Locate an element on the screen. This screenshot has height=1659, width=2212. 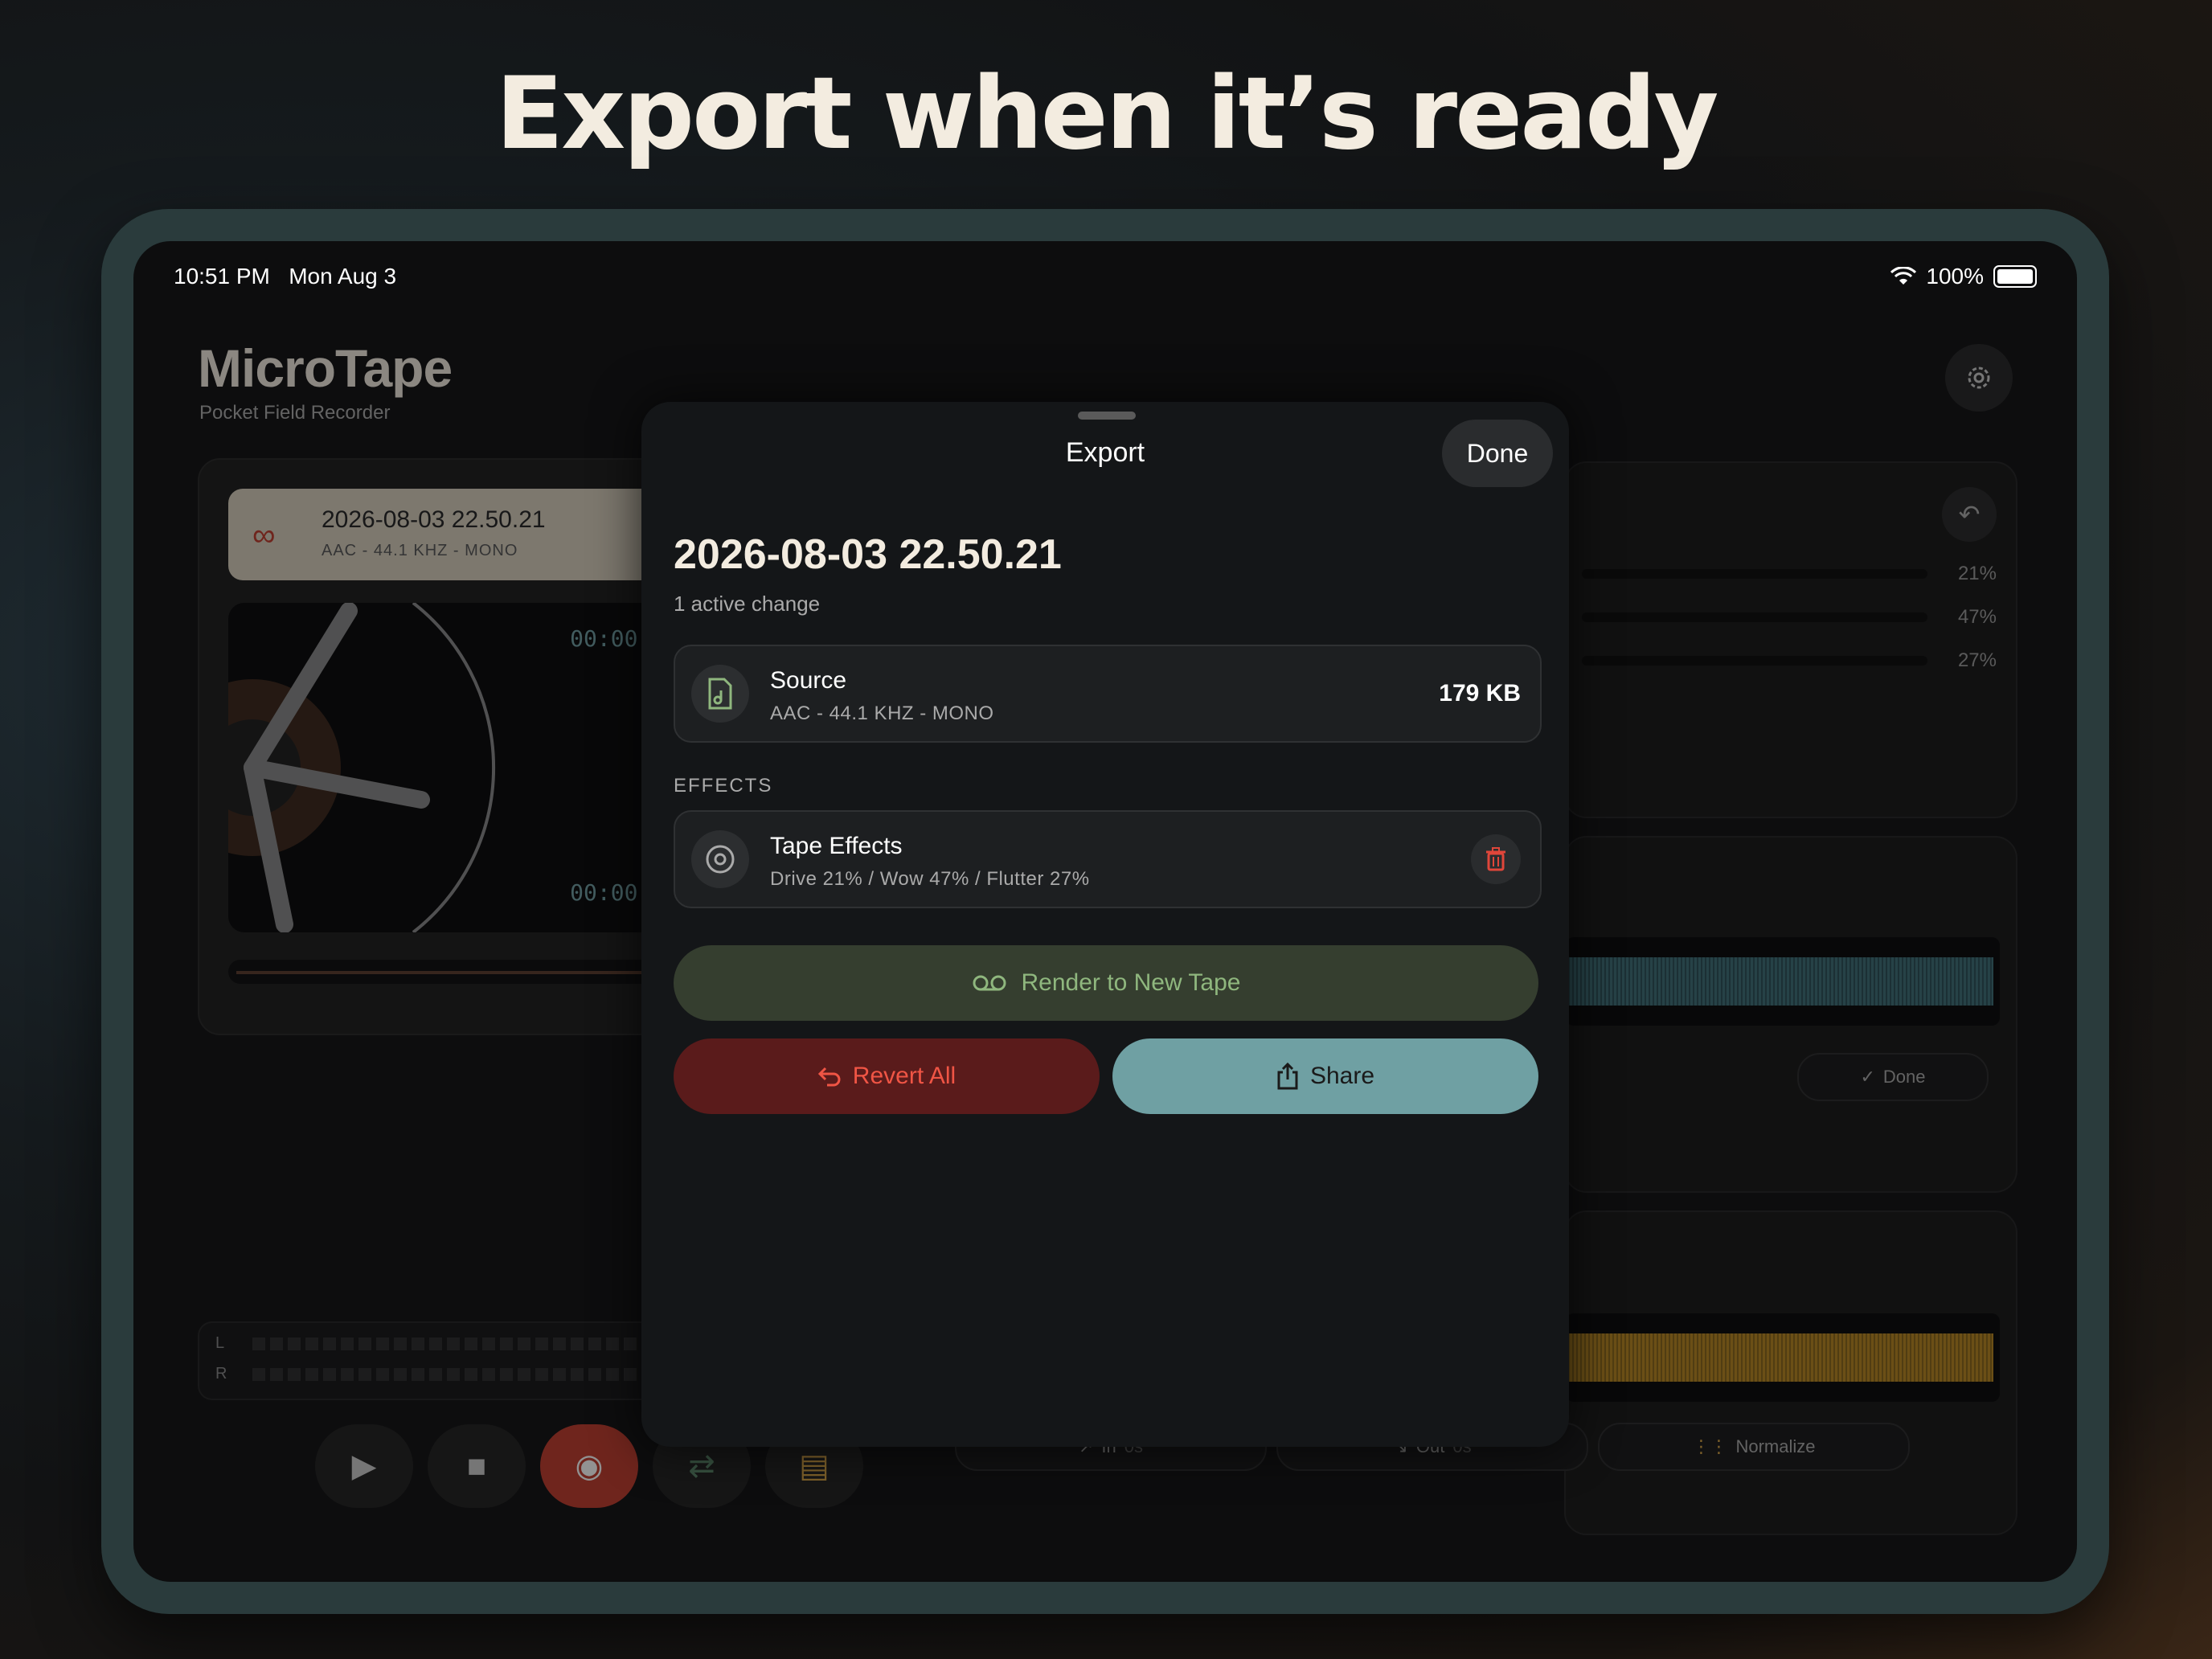
normalize-button: ⋮⋮ Normalize is located at coordinates (1754, 1447).